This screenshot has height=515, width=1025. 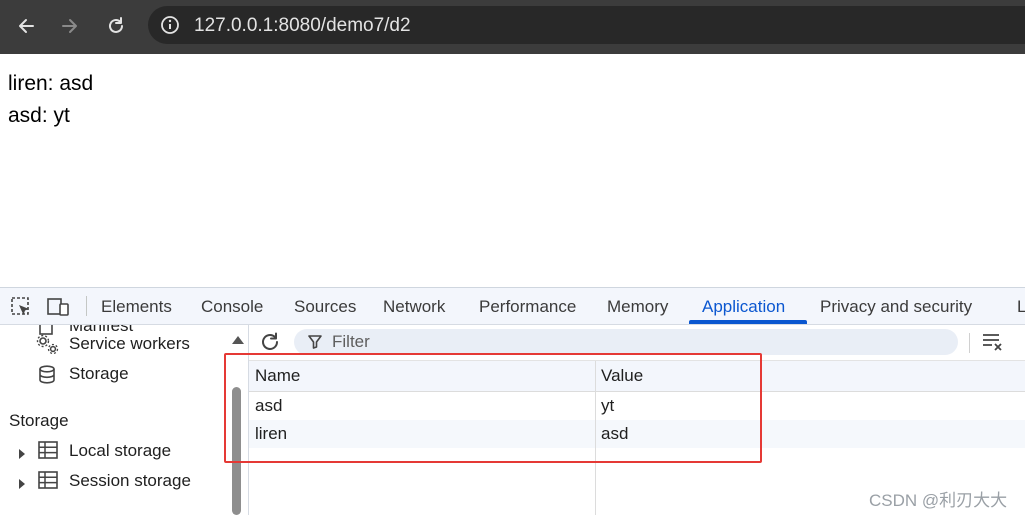 I want to click on watermark: CSDN @利刃大大, so click(x=938, y=500).